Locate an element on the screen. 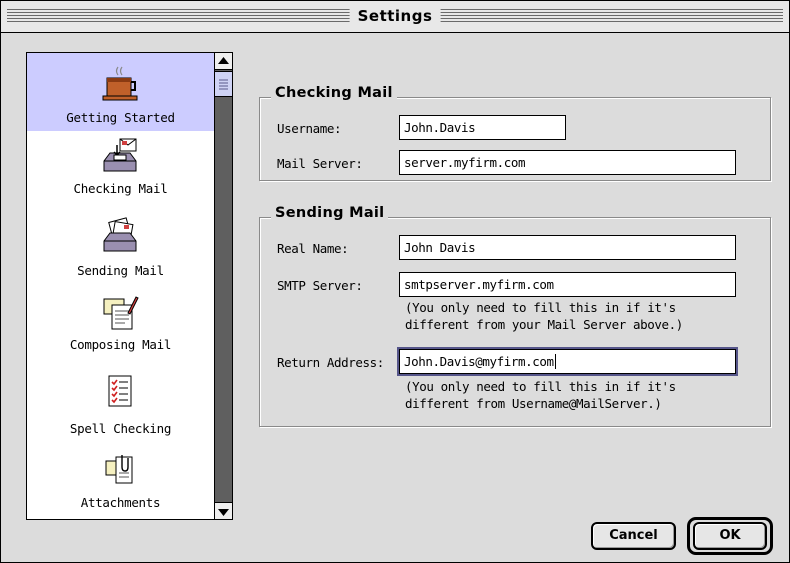 The image size is (790, 563). compose-document-icon is located at coordinates (120, 313).